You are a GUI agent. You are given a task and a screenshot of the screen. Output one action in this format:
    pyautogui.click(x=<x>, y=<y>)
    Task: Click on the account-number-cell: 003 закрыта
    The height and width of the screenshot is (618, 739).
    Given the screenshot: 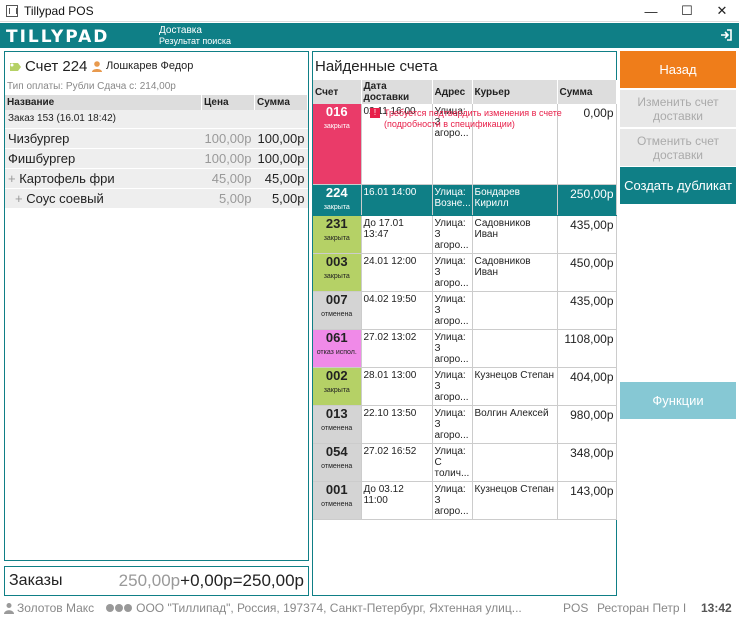 What is the action you would take?
    pyautogui.click(x=337, y=272)
    